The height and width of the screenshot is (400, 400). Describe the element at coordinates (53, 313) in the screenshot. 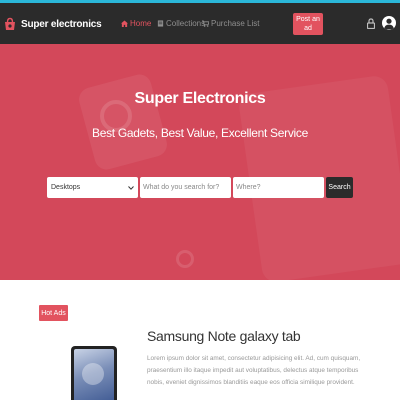

I see `hot-ads-badge: Hot Ads` at that location.